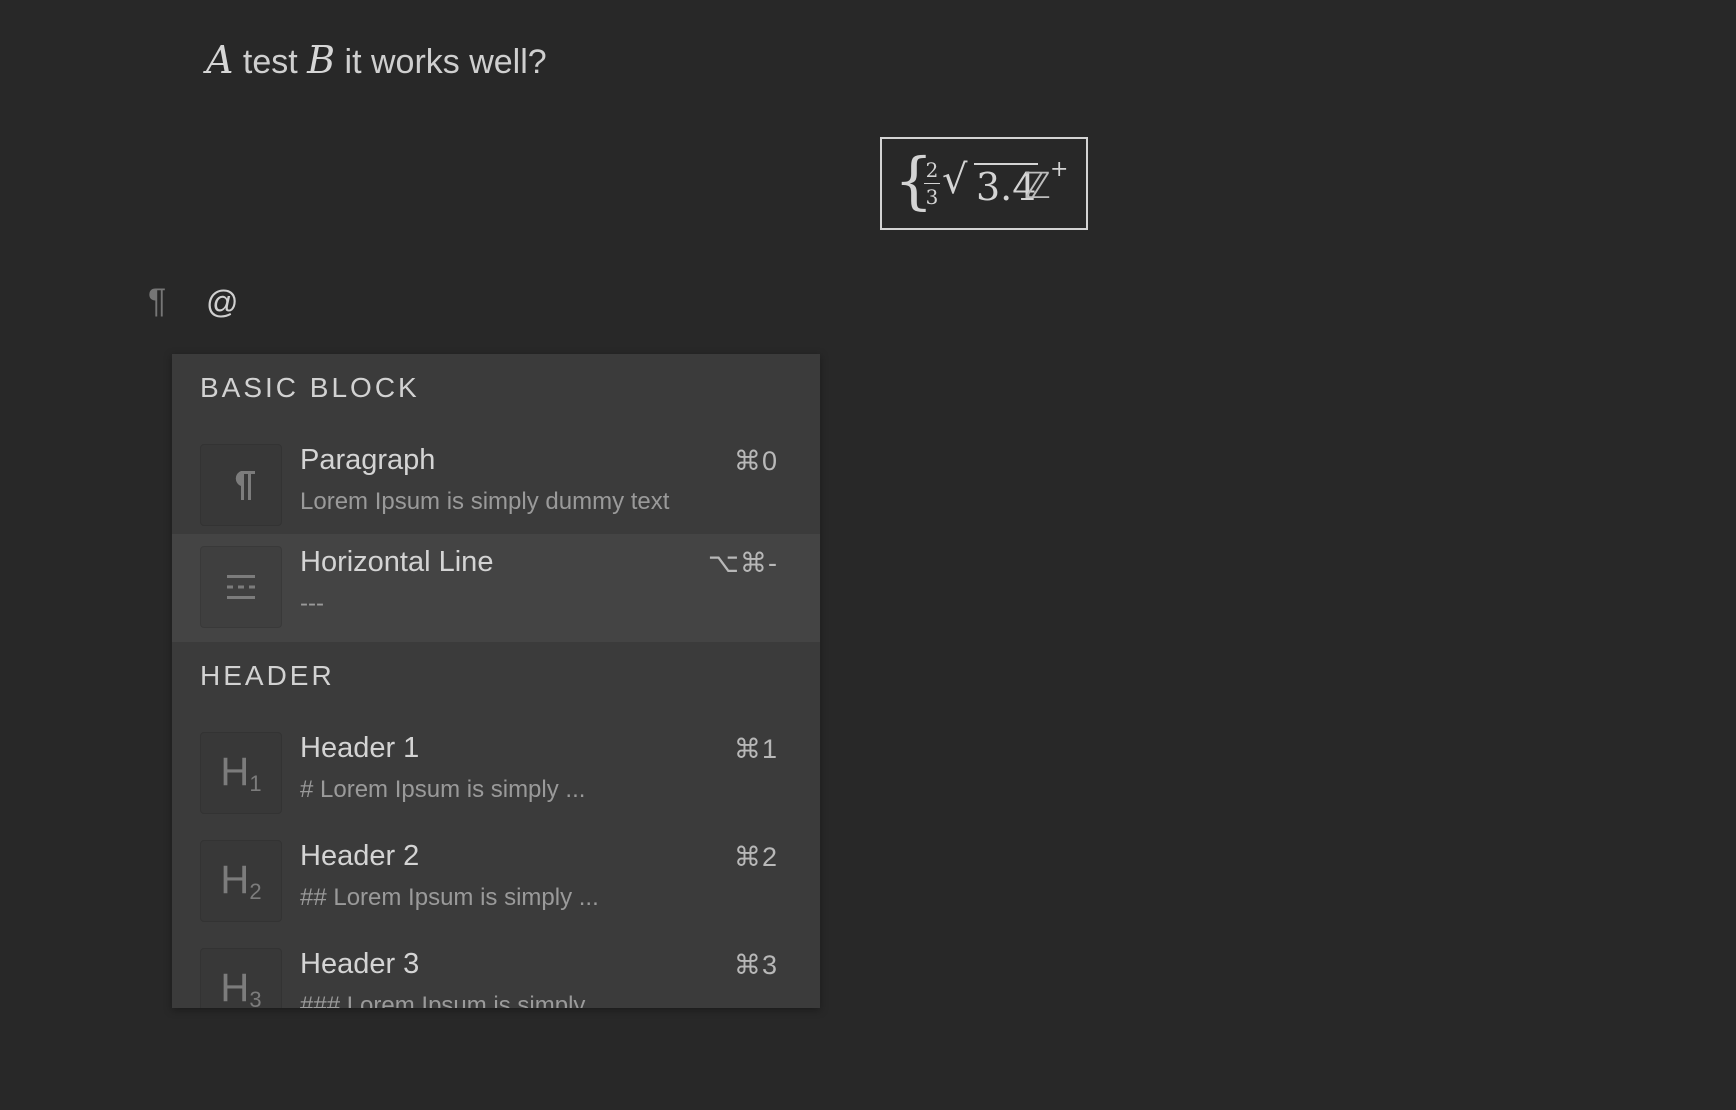  What do you see at coordinates (360, 856) in the screenshot?
I see `menu-item-label: Header 2` at bounding box center [360, 856].